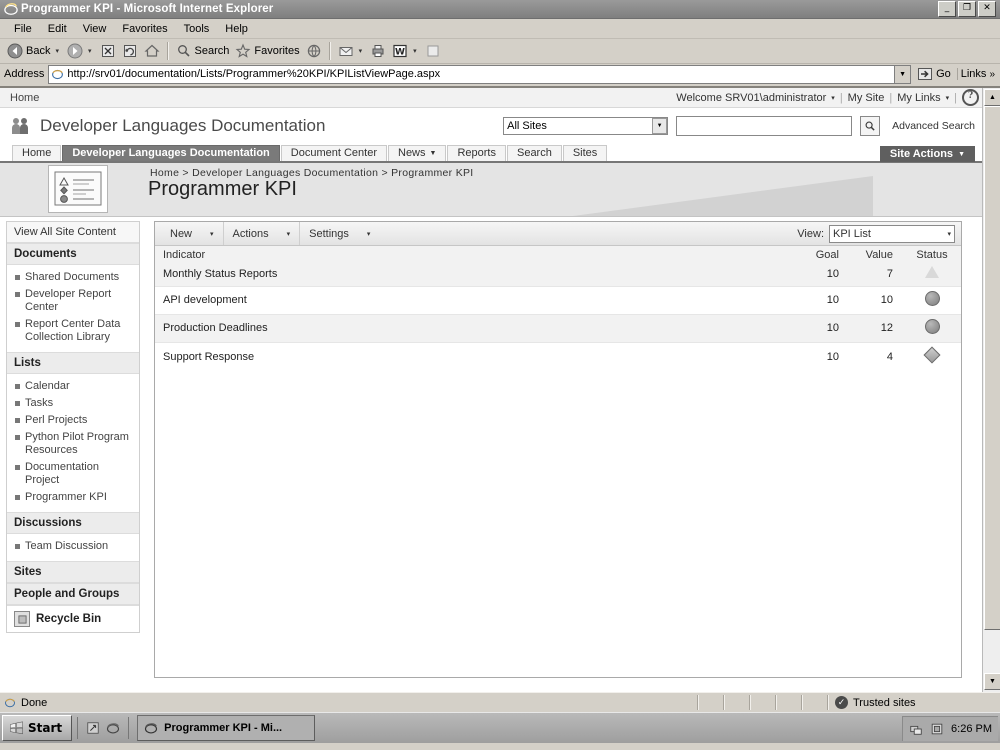 The width and height of the screenshot is (1000, 750). Describe the element at coordinates (992, 368) in the screenshot. I see `scrollbar-thumb` at that location.